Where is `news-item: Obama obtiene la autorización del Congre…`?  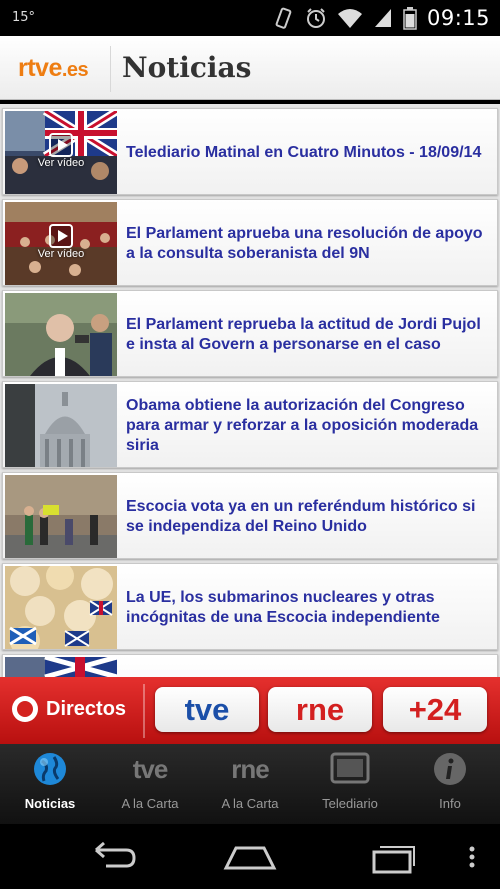 news-item: Obama obtiene la autorización del Congre… is located at coordinates (250, 424).